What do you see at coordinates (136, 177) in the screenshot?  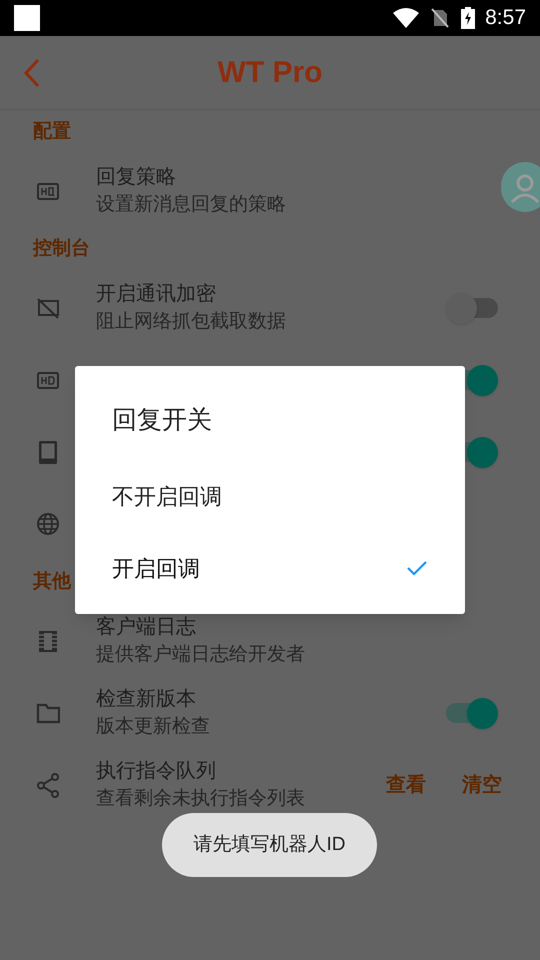 I see `setting-title: 回复策略` at bounding box center [136, 177].